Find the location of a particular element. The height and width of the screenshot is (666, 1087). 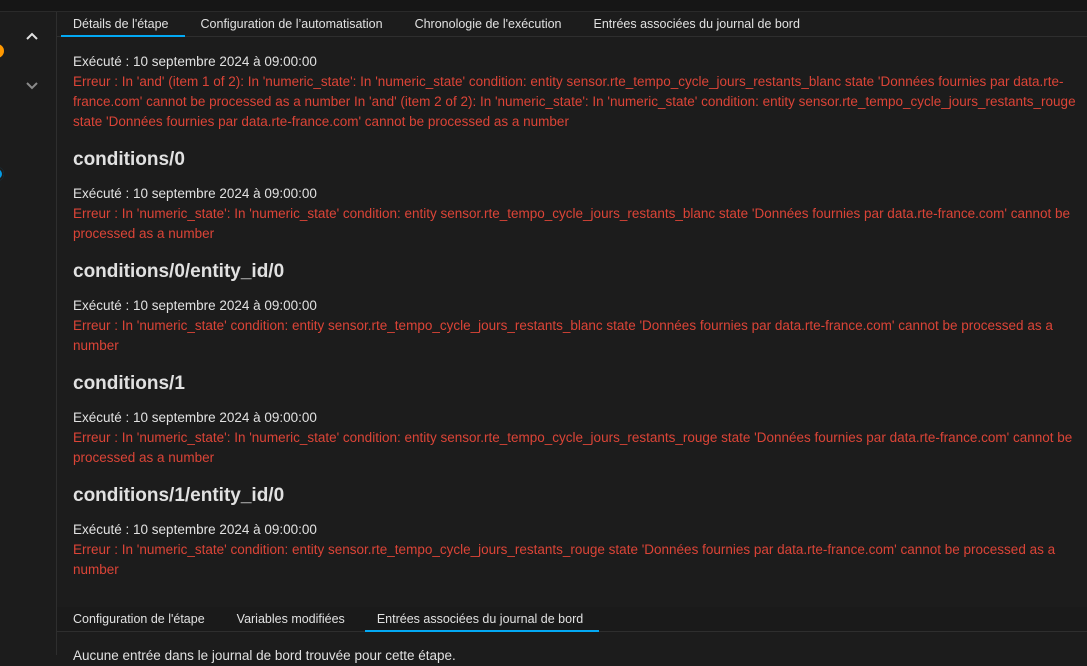

chevron-up-icon is located at coordinates (32, 37).